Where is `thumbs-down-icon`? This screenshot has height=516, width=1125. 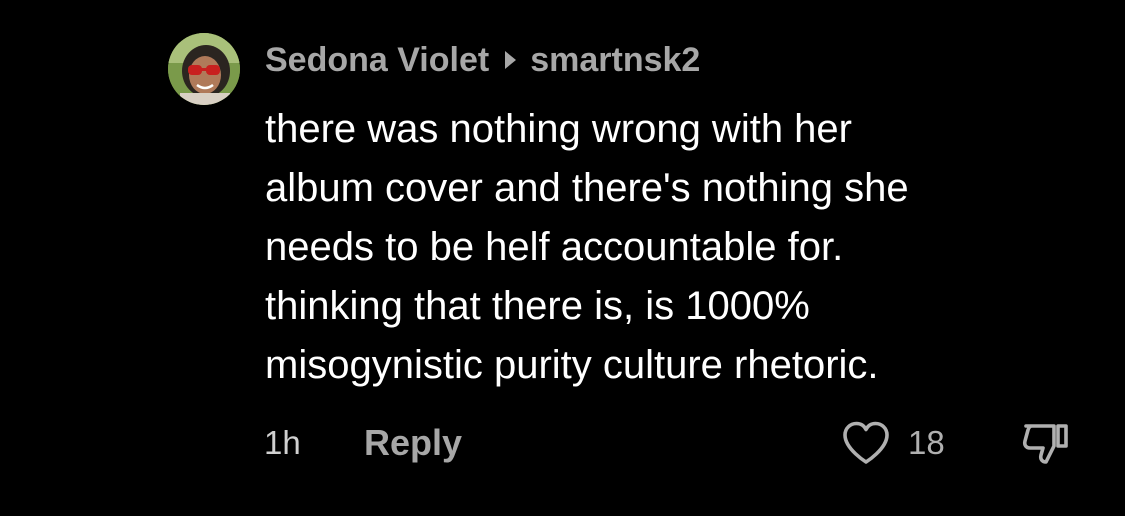
thumbs-down-icon is located at coordinates (1045, 444).